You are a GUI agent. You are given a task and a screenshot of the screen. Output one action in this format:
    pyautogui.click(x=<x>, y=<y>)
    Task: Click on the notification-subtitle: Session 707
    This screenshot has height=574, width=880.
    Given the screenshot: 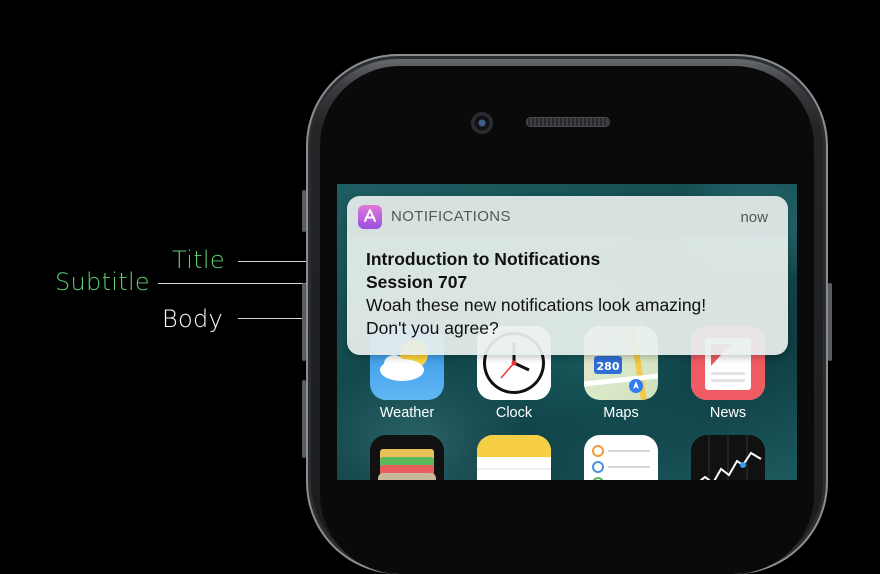 What is the action you would take?
    pyautogui.click(x=417, y=282)
    